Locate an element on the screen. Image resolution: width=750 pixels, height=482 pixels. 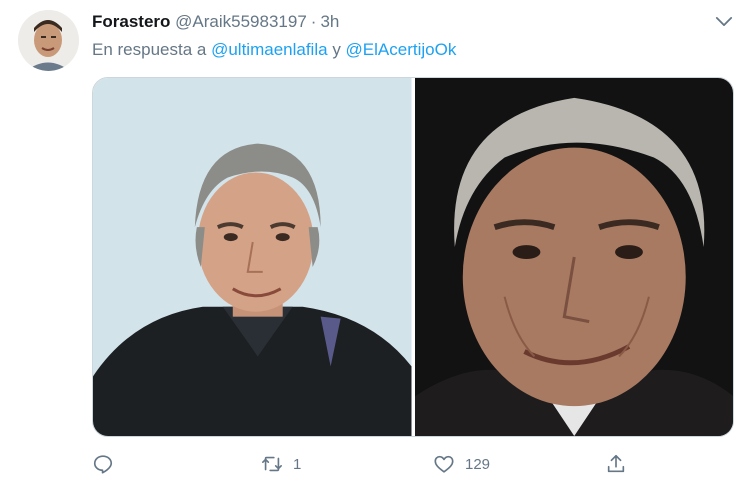
retweet-button: 1 is located at coordinates (281, 464).